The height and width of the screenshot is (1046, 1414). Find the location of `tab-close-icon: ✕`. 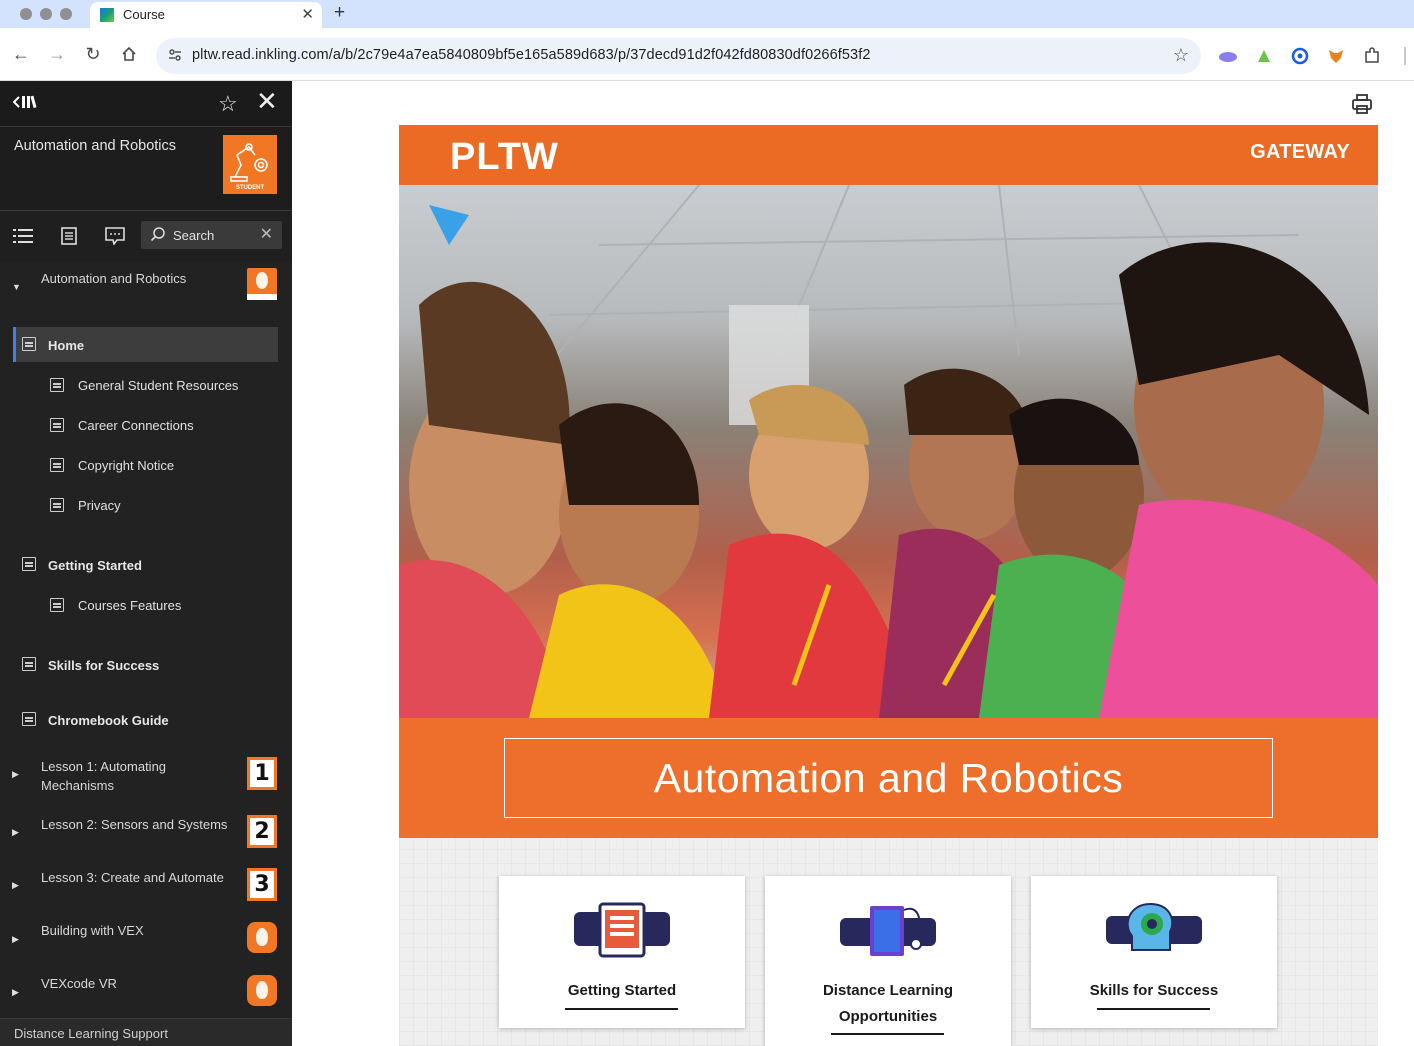

tab-close-icon: ✕ is located at coordinates (307, 14).